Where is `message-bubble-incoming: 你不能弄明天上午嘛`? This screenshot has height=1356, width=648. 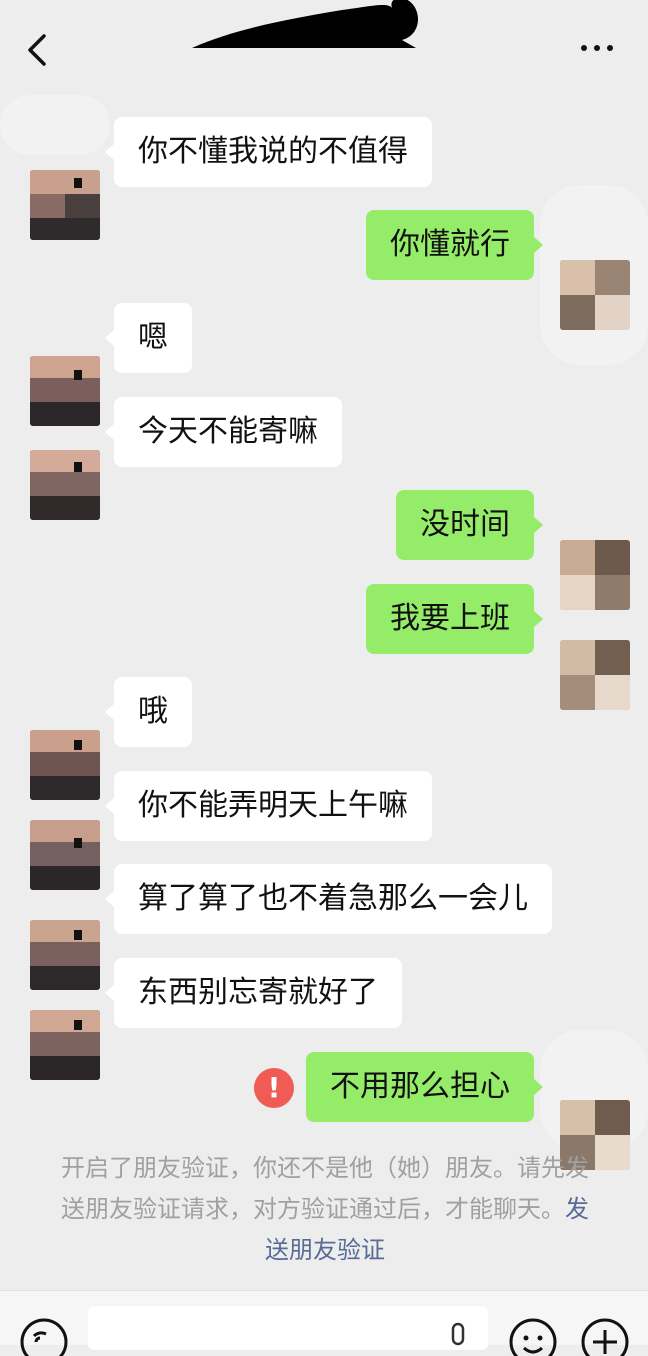 message-bubble-incoming: 你不能弄明天上午嘛 is located at coordinates (268, 806).